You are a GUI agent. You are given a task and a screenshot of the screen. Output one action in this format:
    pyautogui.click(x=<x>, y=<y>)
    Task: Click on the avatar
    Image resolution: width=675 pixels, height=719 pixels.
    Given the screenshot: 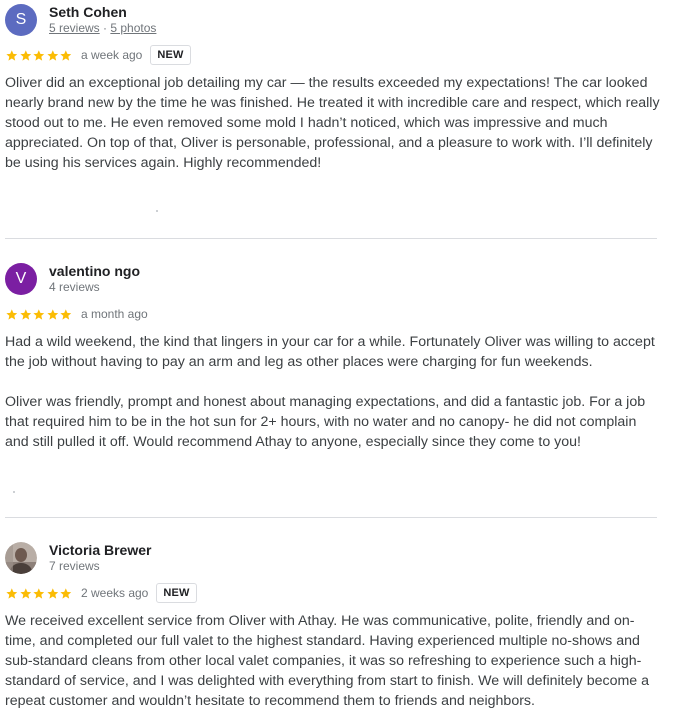 What is the action you would take?
    pyautogui.click(x=21, y=558)
    